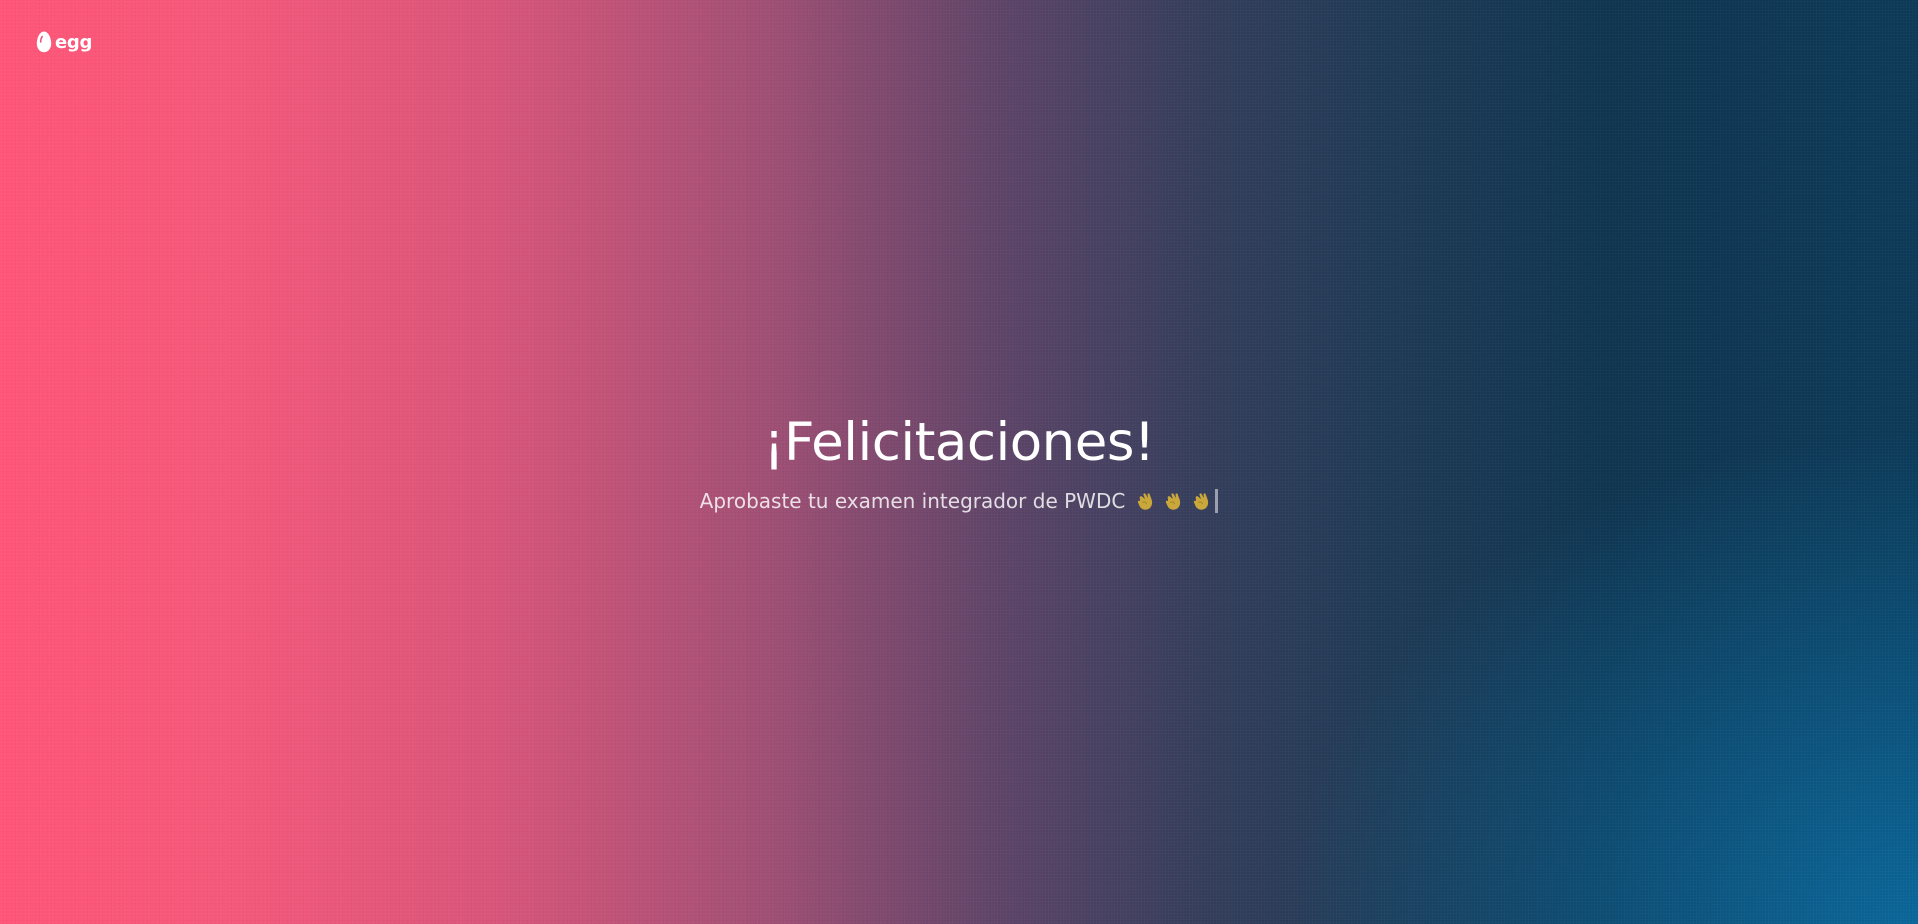 This screenshot has height=924, width=1918. I want to click on subtitle-line: Aprobaste tu examen integrador de PWDC, so click(959, 501).